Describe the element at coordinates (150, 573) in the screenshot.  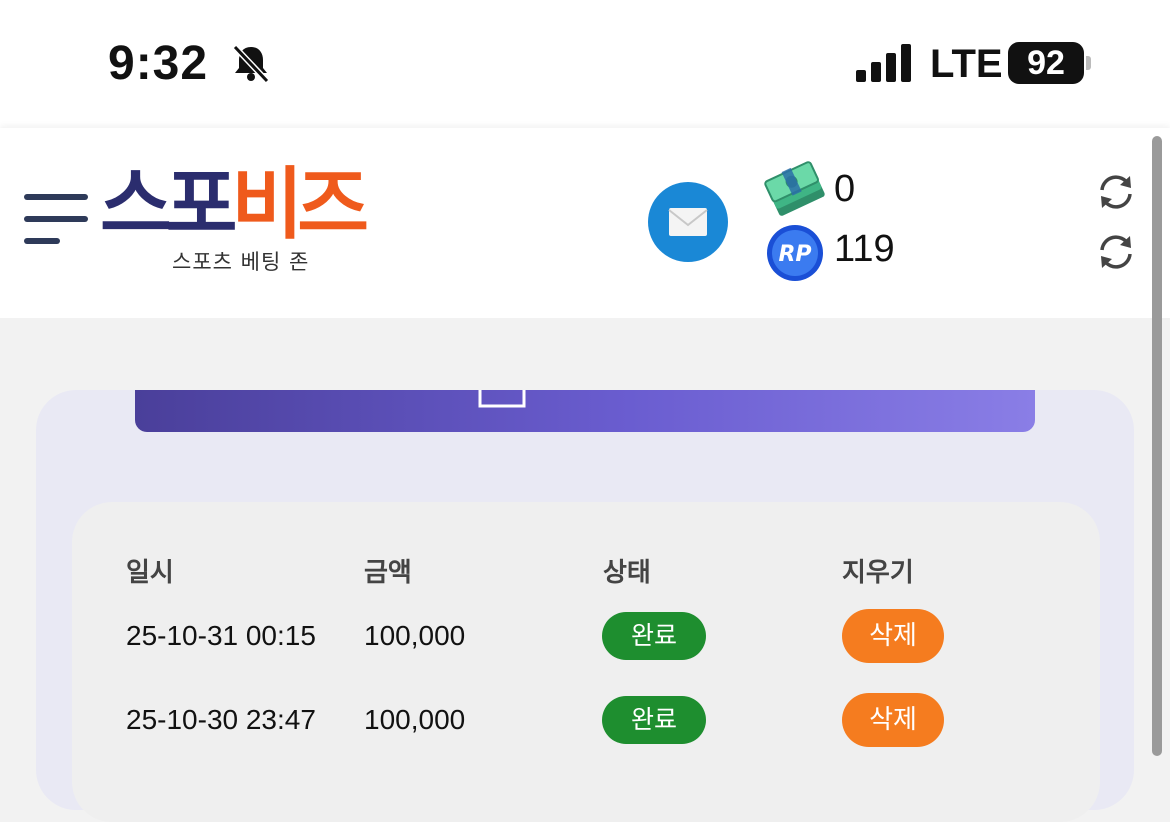
I see `column-header-datetime: 일시` at that location.